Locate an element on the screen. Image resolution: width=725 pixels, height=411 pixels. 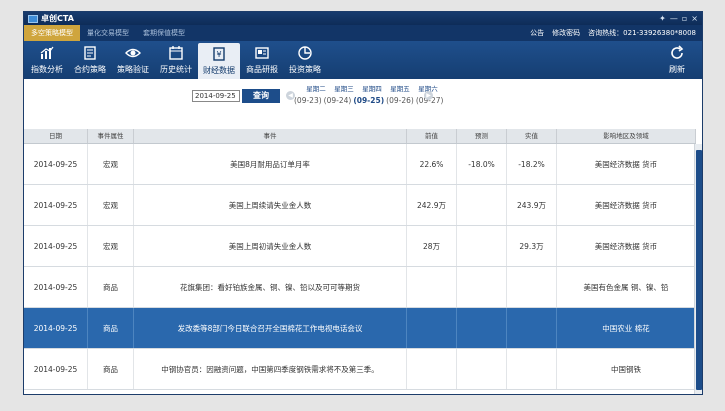
strategy-icon is located at coordinates (305, 53).